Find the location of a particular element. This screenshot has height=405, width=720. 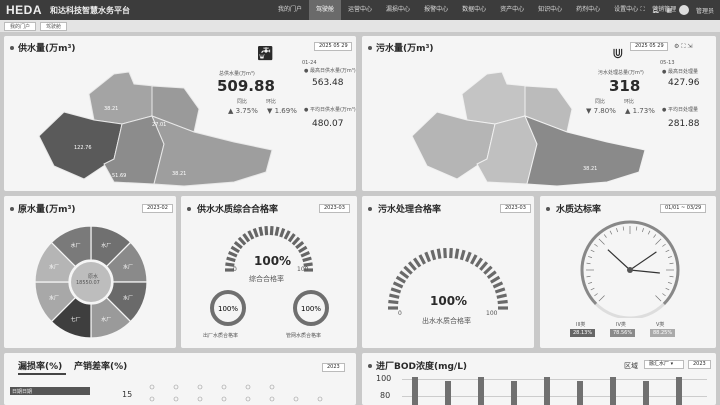

nav-item: 知识中心 is located at coordinates (550, 10).